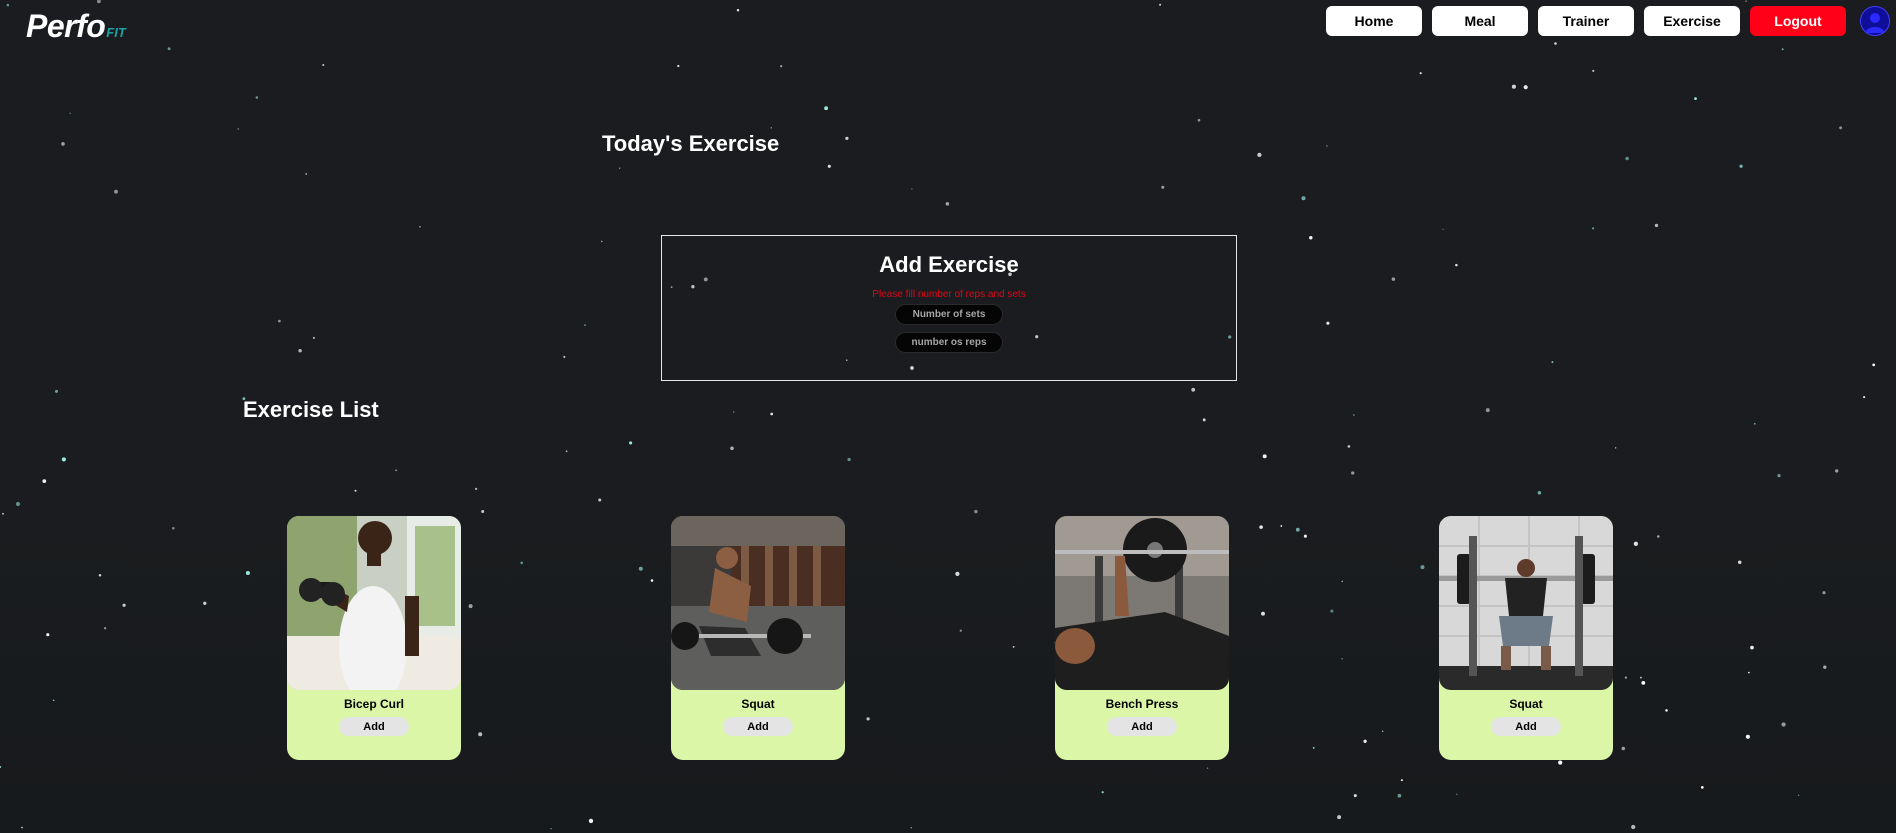  I want to click on nav-meal-button: Meal, so click(1480, 21).